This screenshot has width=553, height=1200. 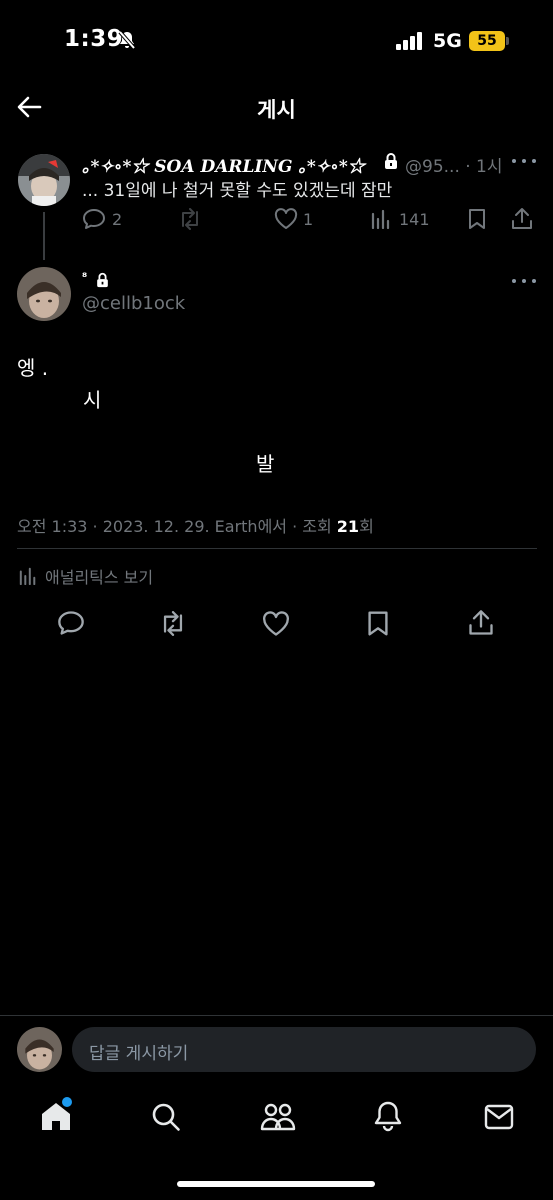 What do you see at coordinates (117, 219) in the screenshot?
I see `reply-count: 2` at bounding box center [117, 219].